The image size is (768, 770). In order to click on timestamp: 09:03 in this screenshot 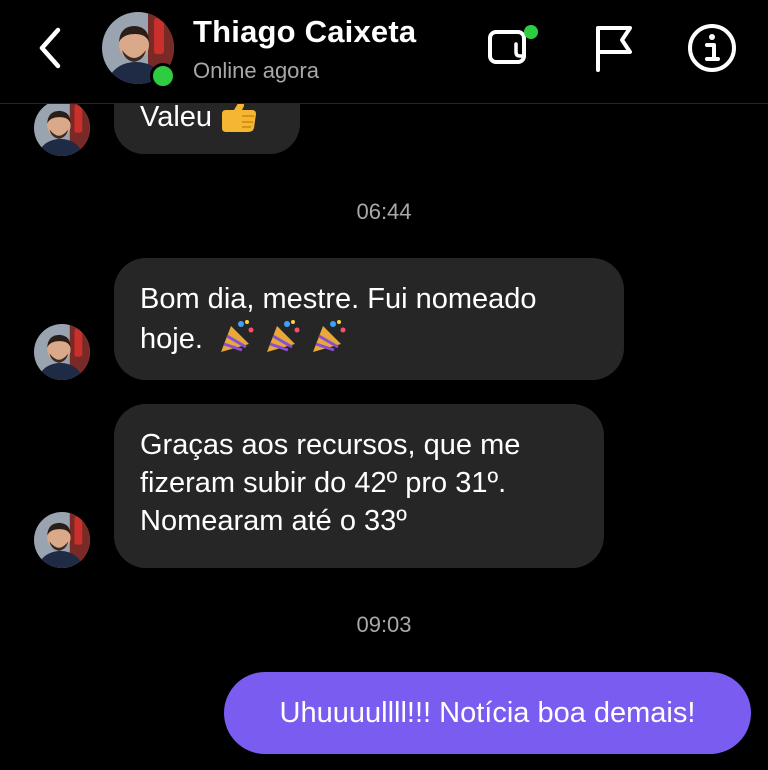, I will do `click(384, 624)`.